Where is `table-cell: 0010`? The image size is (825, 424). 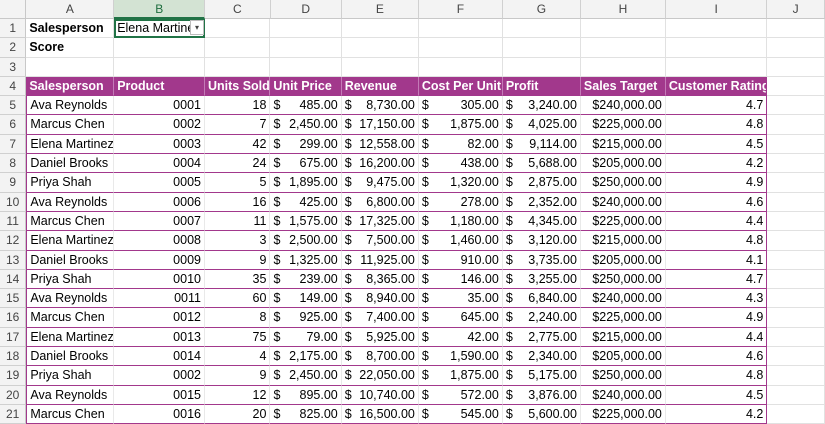
table-cell: 0010 is located at coordinates (159, 279).